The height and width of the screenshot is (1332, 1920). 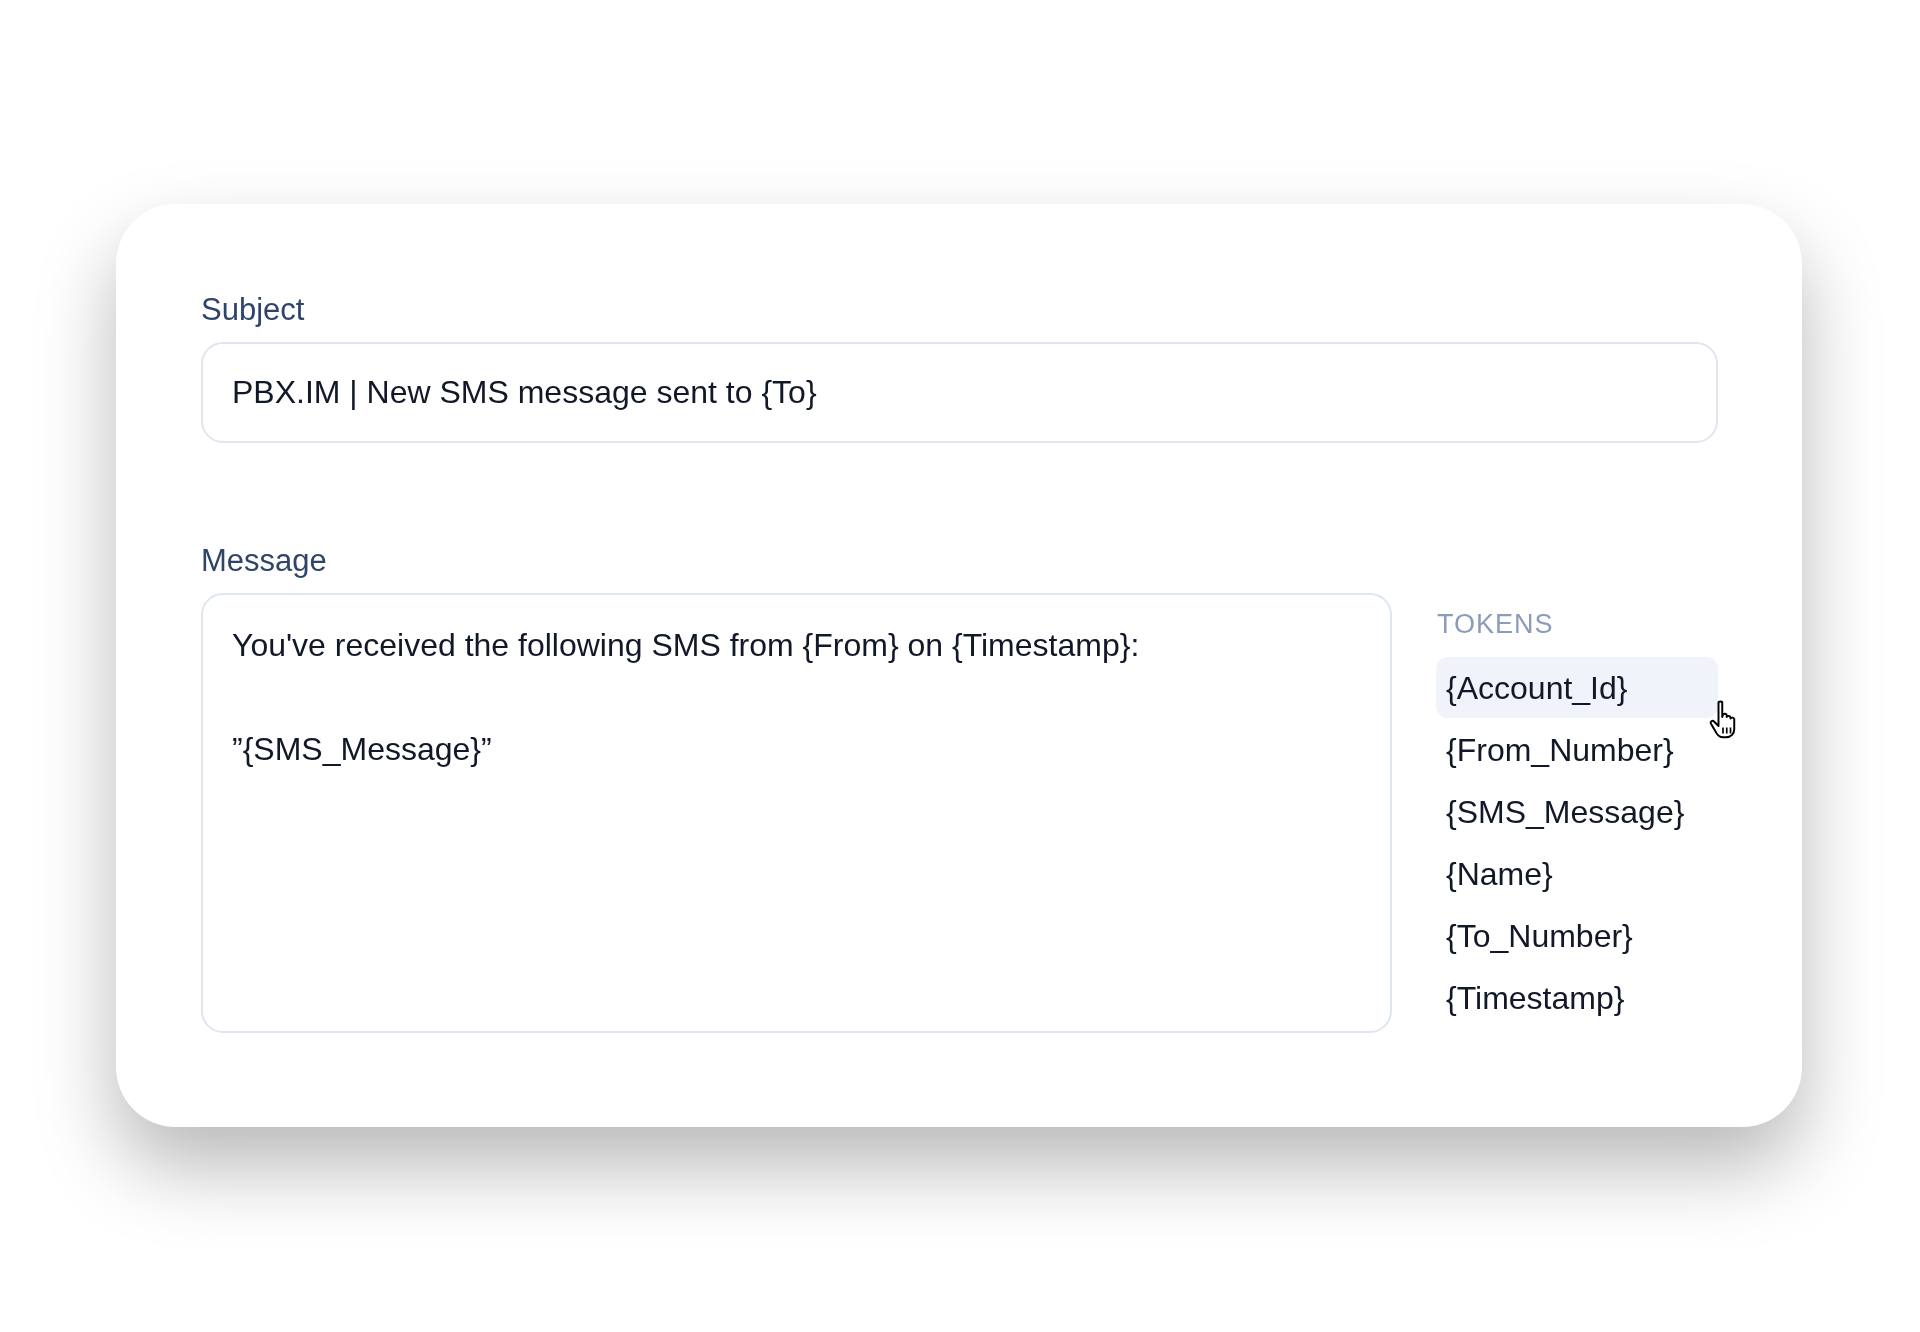 I want to click on subject-label: Subject, so click(x=253, y=311).